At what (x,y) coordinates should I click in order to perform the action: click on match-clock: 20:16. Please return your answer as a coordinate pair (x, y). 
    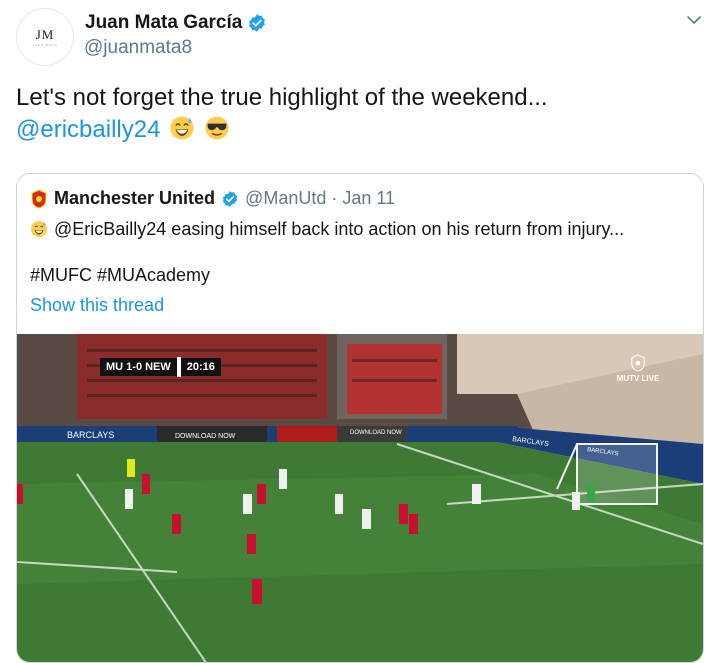
    Looking at the image, I should click on (200, 367).